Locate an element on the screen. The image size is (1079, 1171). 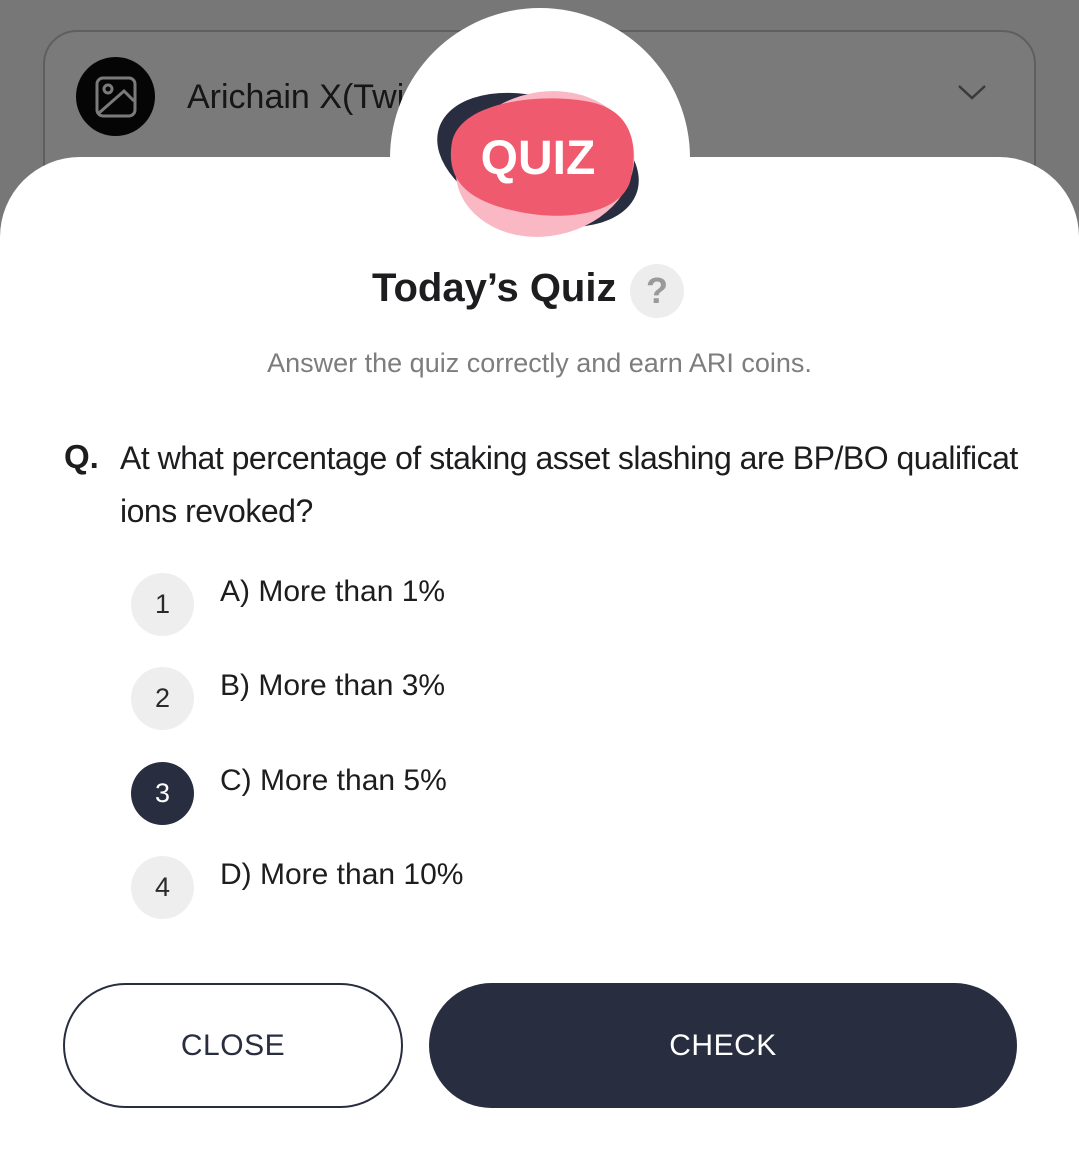
option-number-selected: 3 is located at coordinates (162, 793).